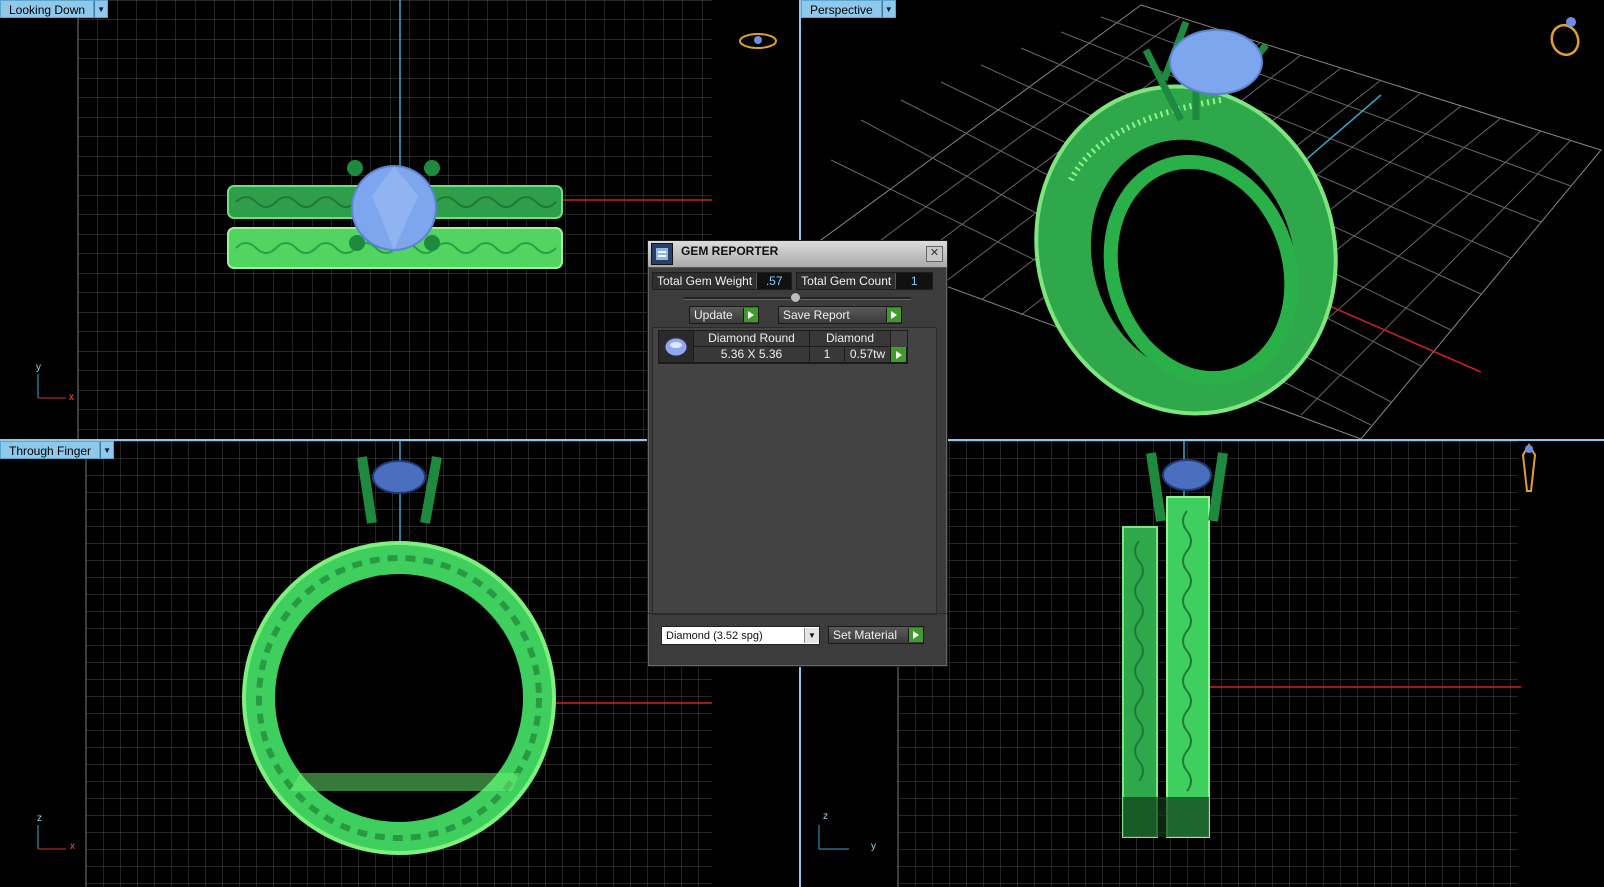  I want to click on total-gem-weight: Total Gem Weight .57, so click(722, 281).